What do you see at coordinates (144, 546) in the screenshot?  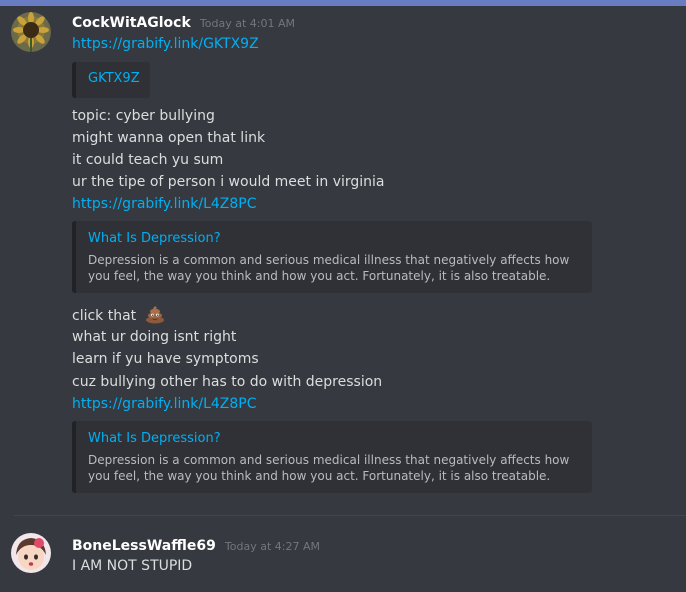 I see `username: BoneLessWaffle69` at bounding box center [144, 546].